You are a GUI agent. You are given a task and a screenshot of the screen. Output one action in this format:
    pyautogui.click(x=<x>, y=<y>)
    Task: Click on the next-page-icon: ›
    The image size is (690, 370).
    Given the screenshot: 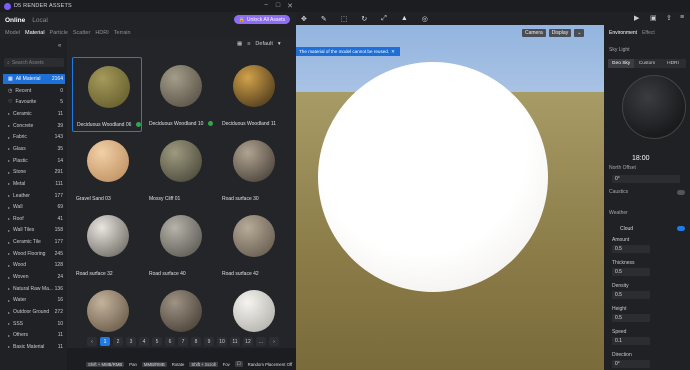 What is the action you would take?
    pyautogui.click(x=274, y=341)
    